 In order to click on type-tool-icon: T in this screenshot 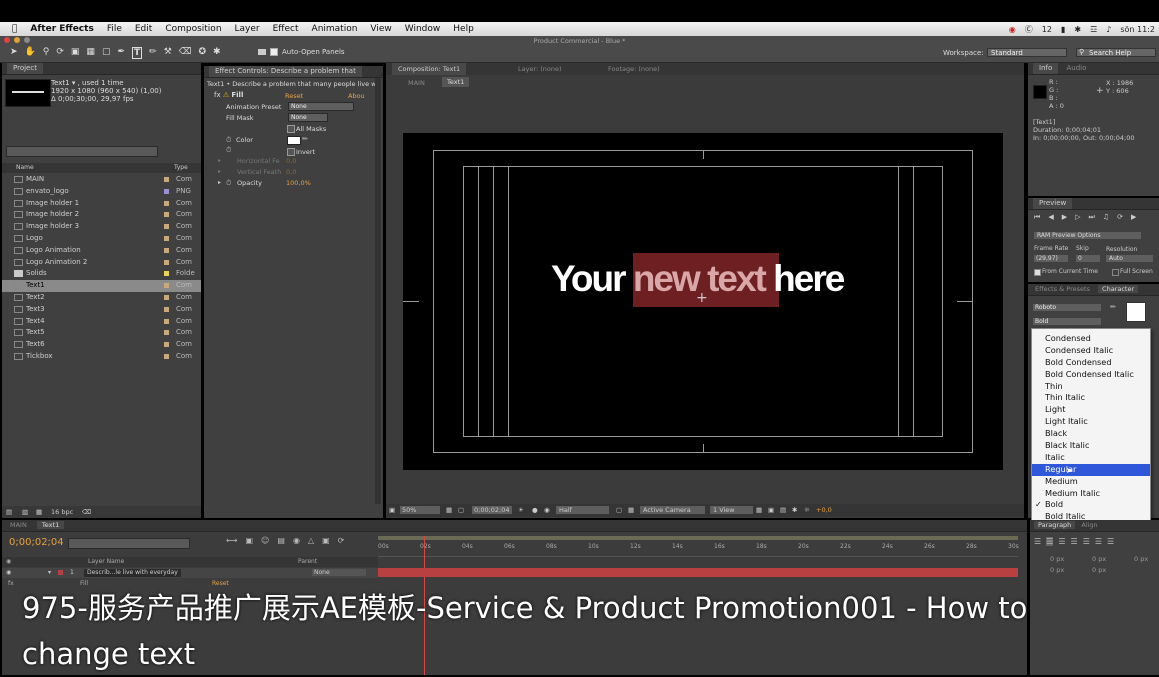, I will do `click(137, 53)`.